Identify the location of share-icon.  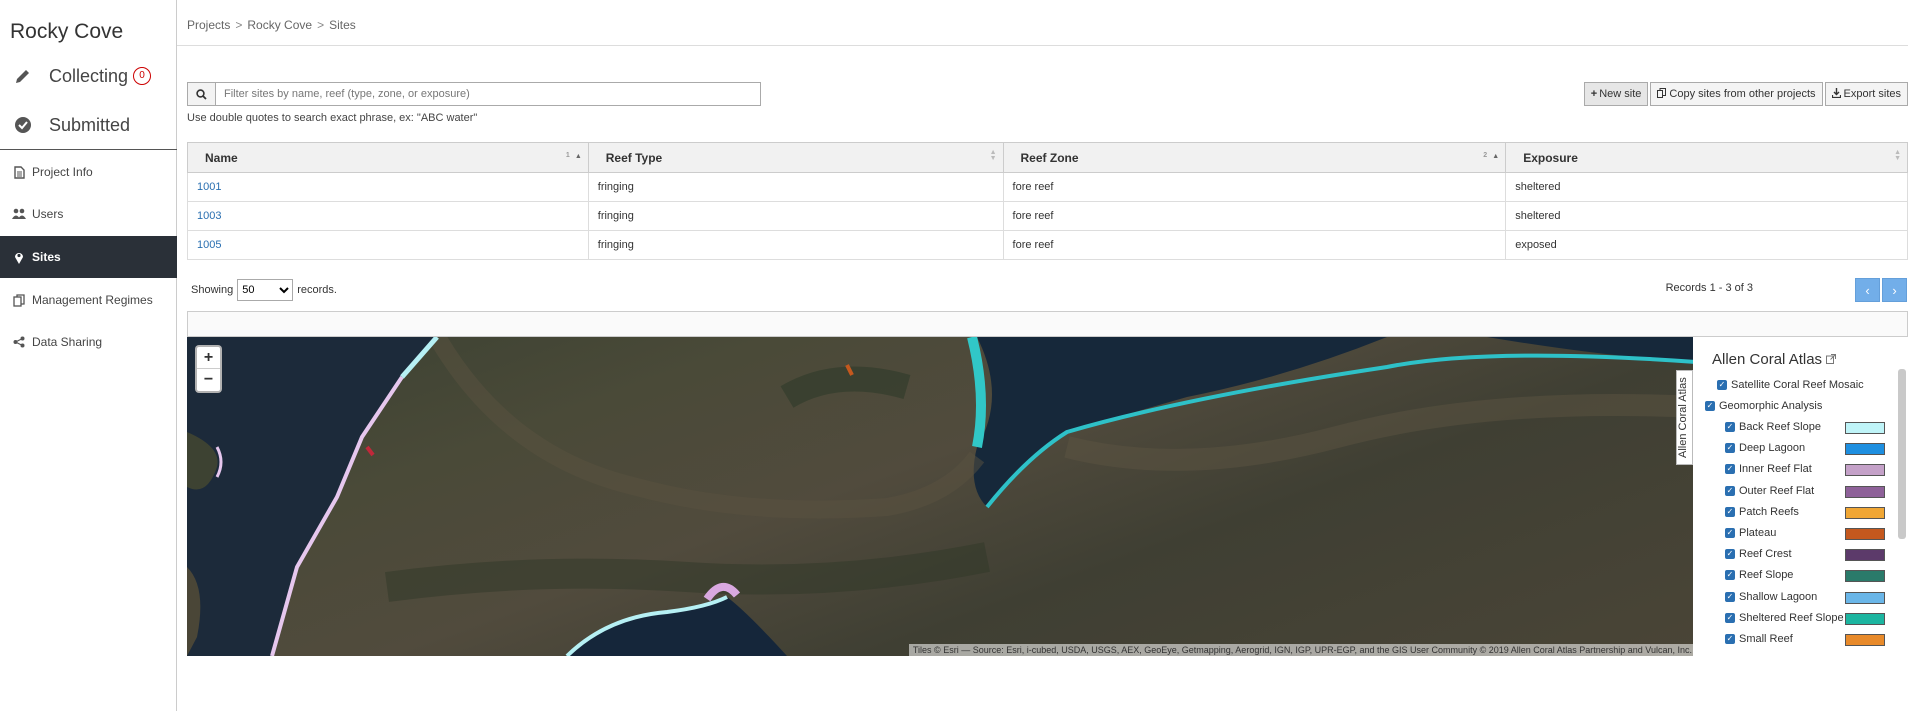
(19, 342).